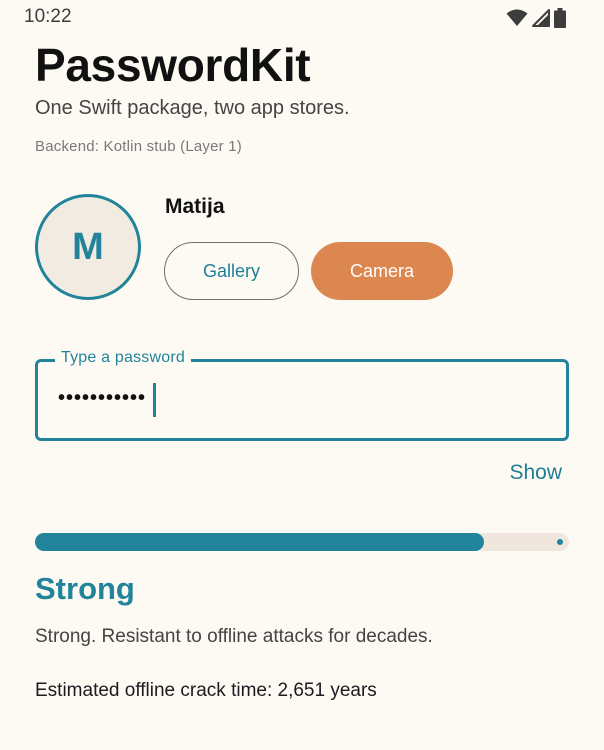 This screenshot has width=604, height=750. What do you see at coordinates (541, 18) in the screenshot?
I see `signal-icon` at bounding box center [541, 18].